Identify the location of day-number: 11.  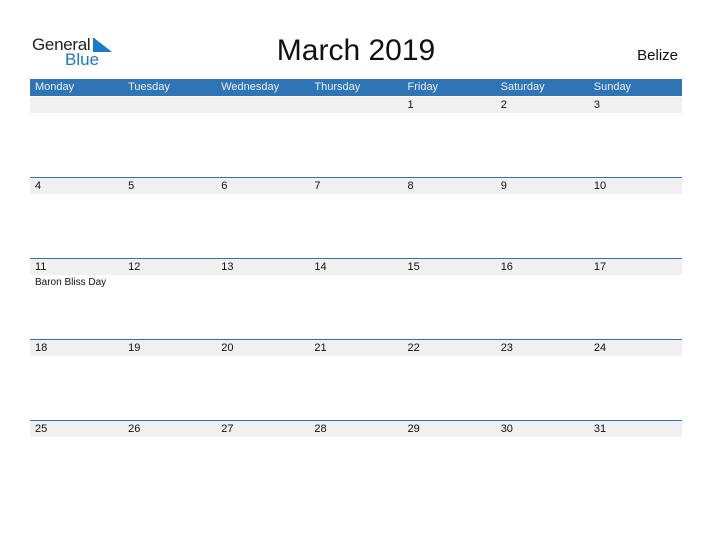
(41, 267).